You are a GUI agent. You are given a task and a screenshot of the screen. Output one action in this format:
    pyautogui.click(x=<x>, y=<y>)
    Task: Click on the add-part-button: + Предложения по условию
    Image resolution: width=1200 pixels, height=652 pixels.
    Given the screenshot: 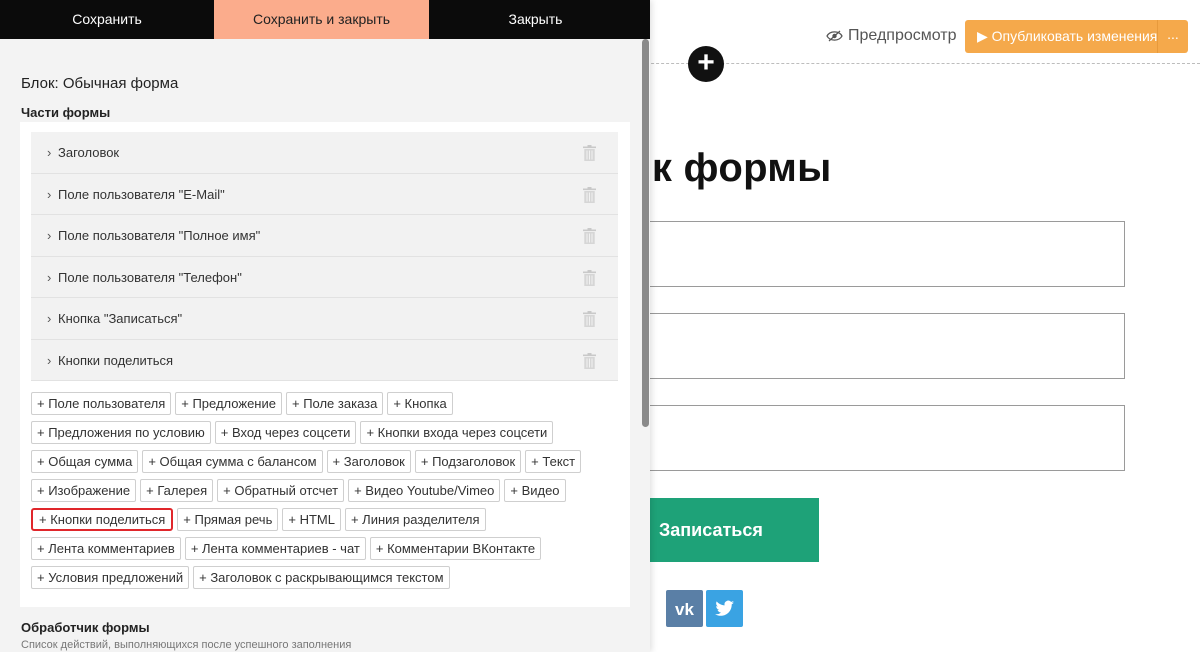 What is the action you would take?
    pyautogui.click(x=121, y=432)
    